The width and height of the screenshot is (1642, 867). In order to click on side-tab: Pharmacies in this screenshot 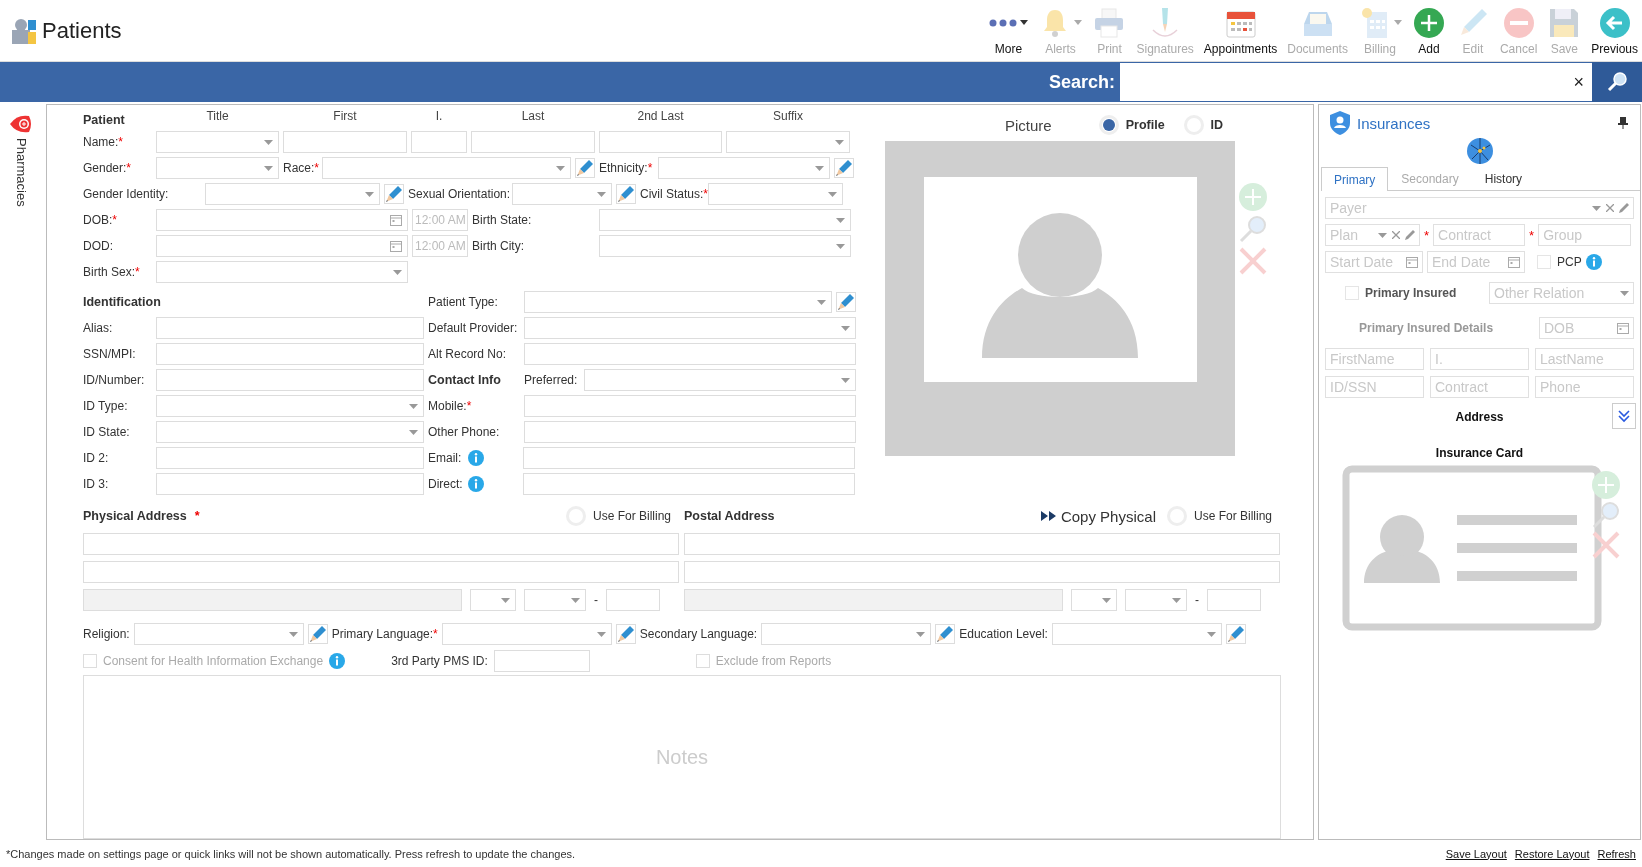, I will do `click(21, 160)`.